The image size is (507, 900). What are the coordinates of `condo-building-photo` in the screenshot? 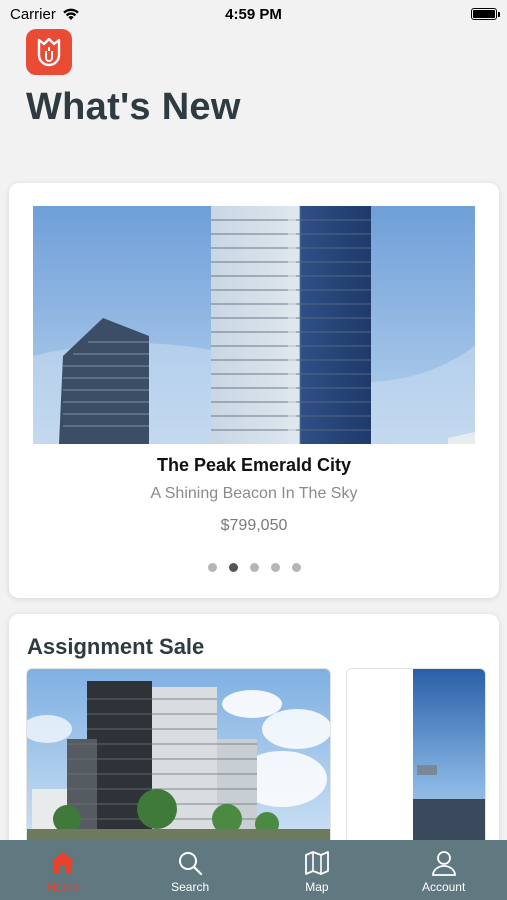 It's located at (178, 768).